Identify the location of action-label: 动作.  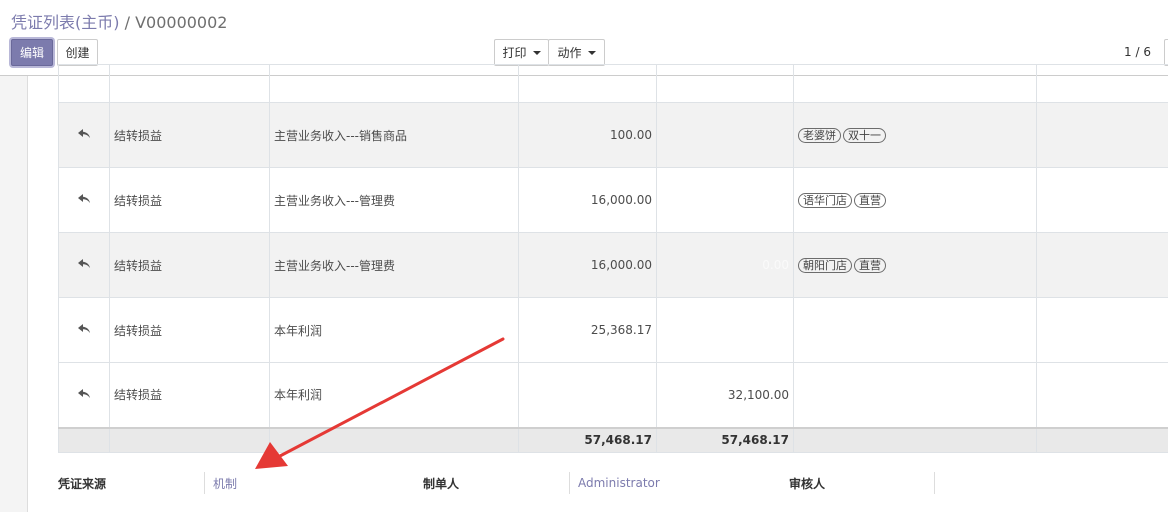
(569, 53).